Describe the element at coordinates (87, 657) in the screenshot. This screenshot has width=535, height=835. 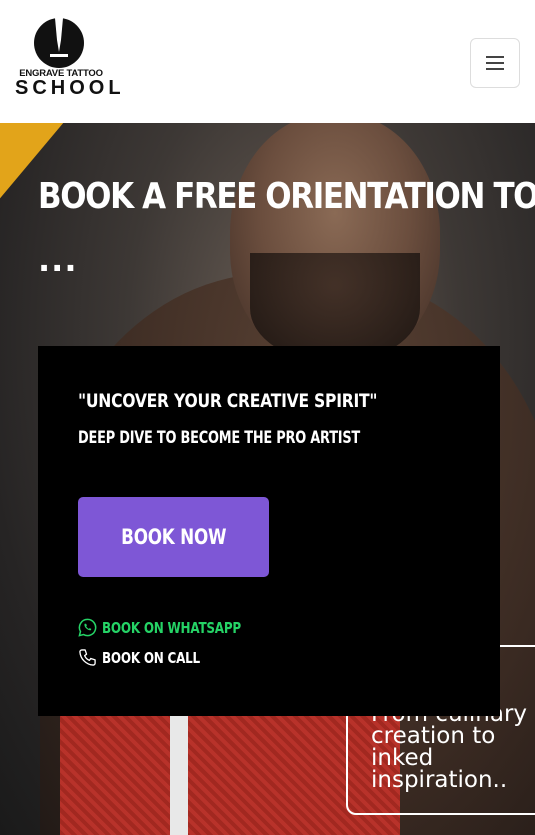
I see `phone-icon` at that location.